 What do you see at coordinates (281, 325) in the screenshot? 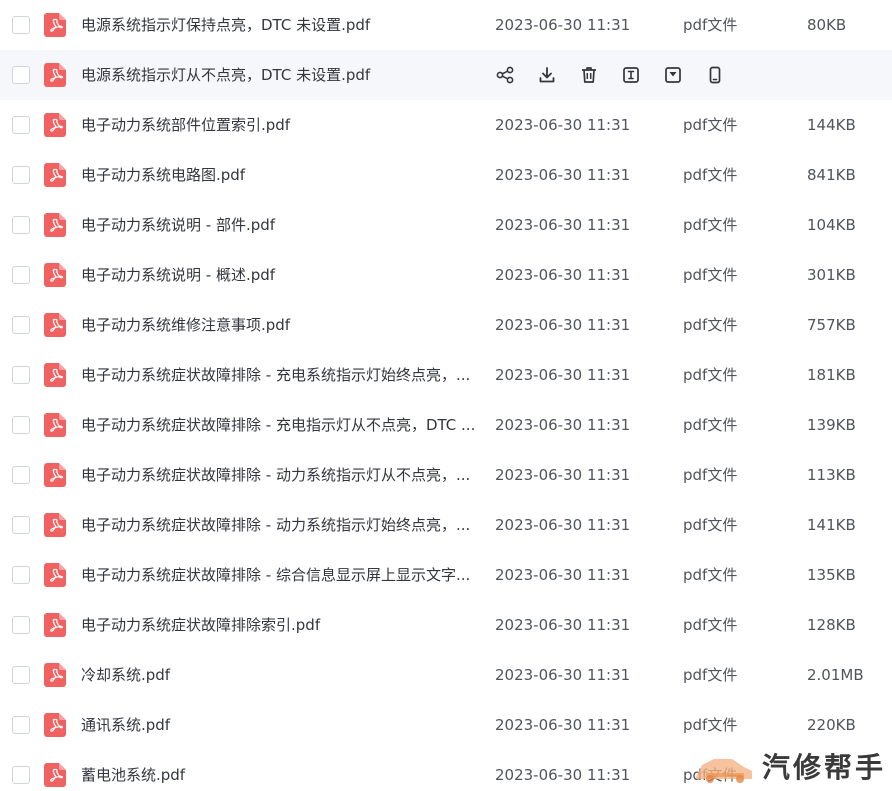
I see `file-name: 电子动力系统维修注意事项.pdf` at bounding box center [281, 325].